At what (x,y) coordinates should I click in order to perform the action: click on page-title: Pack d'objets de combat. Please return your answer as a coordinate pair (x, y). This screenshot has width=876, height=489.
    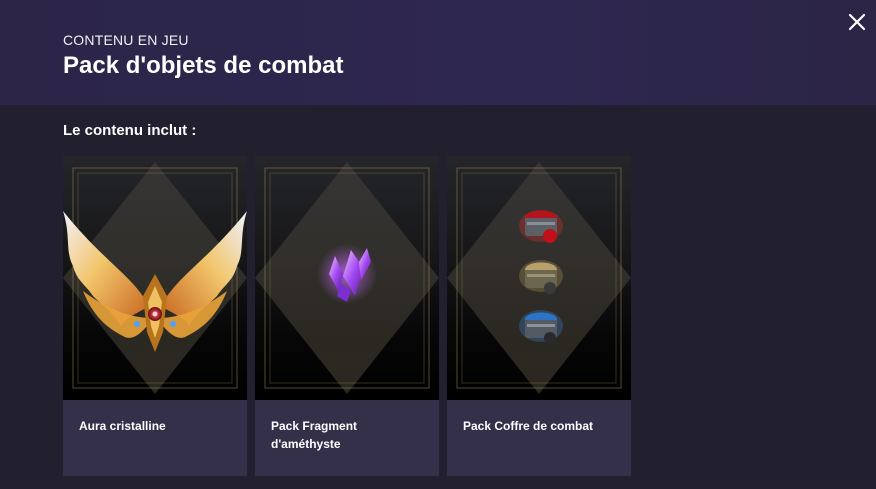
    Looking at the image, I should click on (203, 65).